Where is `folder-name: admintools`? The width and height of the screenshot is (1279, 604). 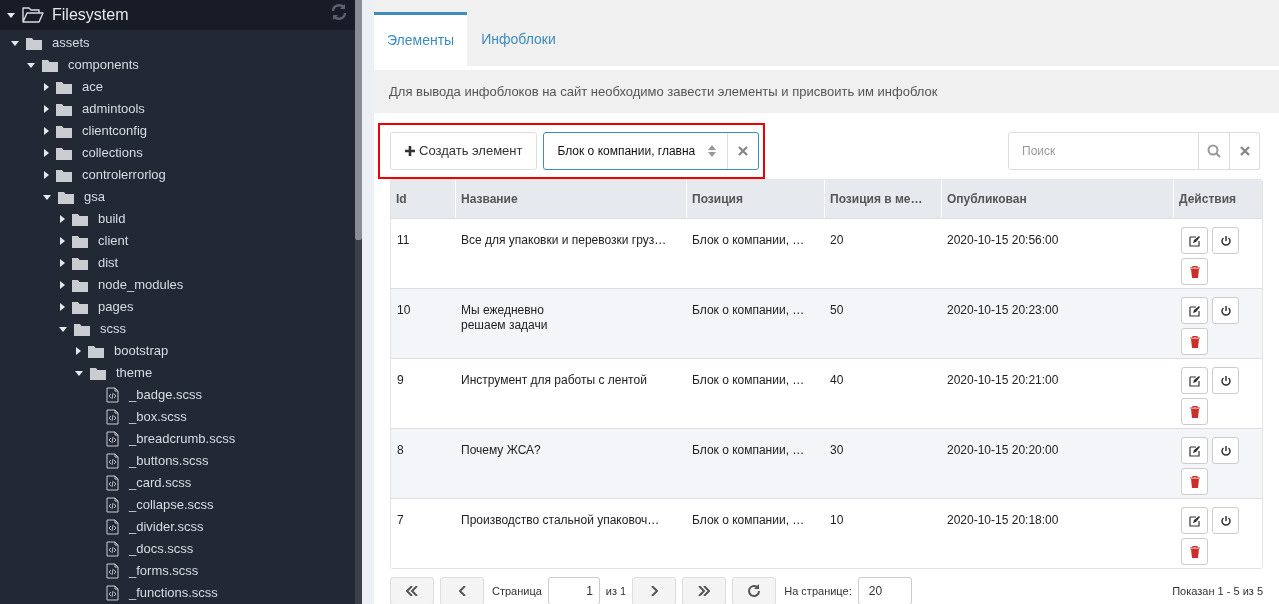
folder-name: admintools is located at coordinates (113, 109).